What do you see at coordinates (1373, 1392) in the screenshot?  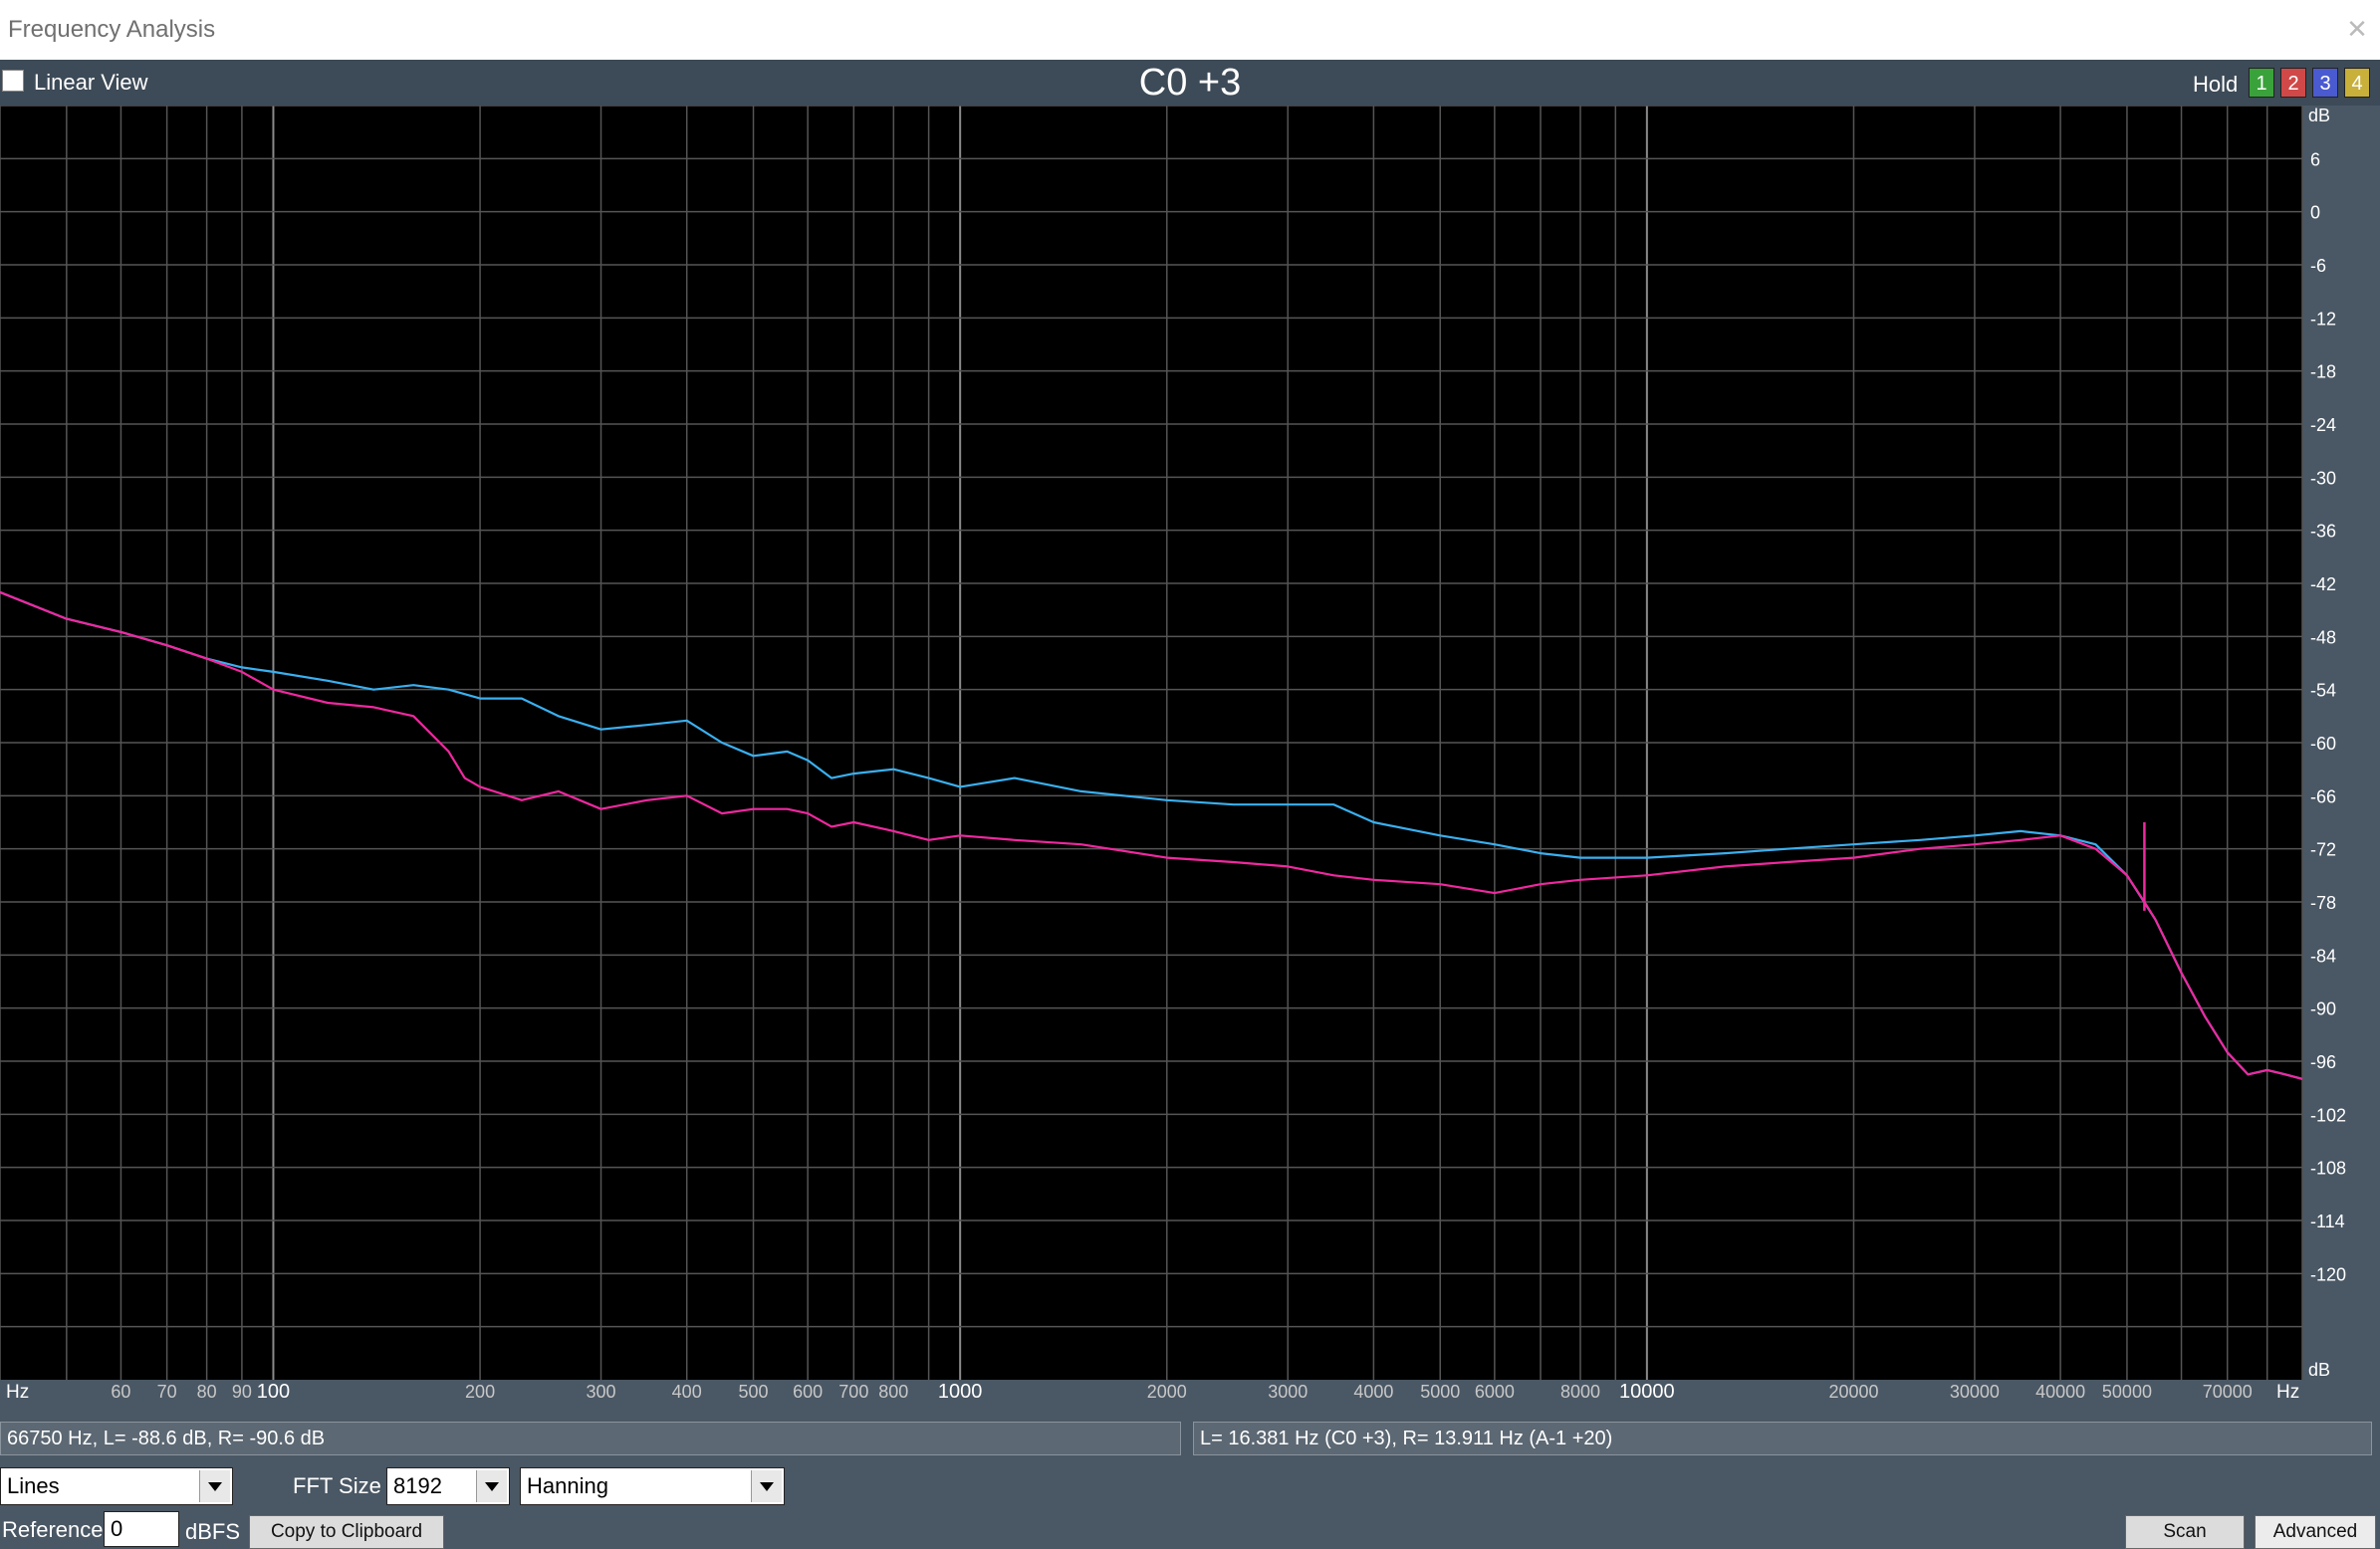 I see `x-tick-label: 4000` at bounding box center [1373, 1392].